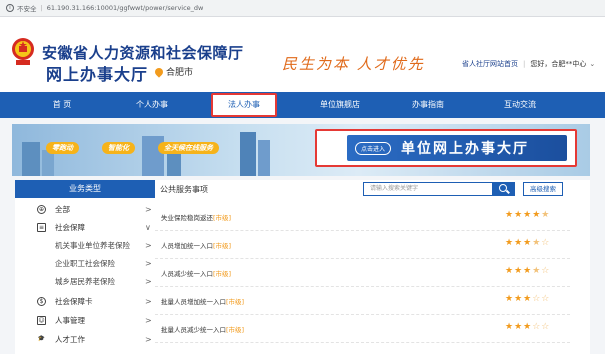 The image size is (605, 354). What do you see at coordinates (528, 64) in the screenshot?
I see `top-links: 省人社厅网站首页 | 您好，合肥**中心 ⌄` at bounding box center [528, 64].